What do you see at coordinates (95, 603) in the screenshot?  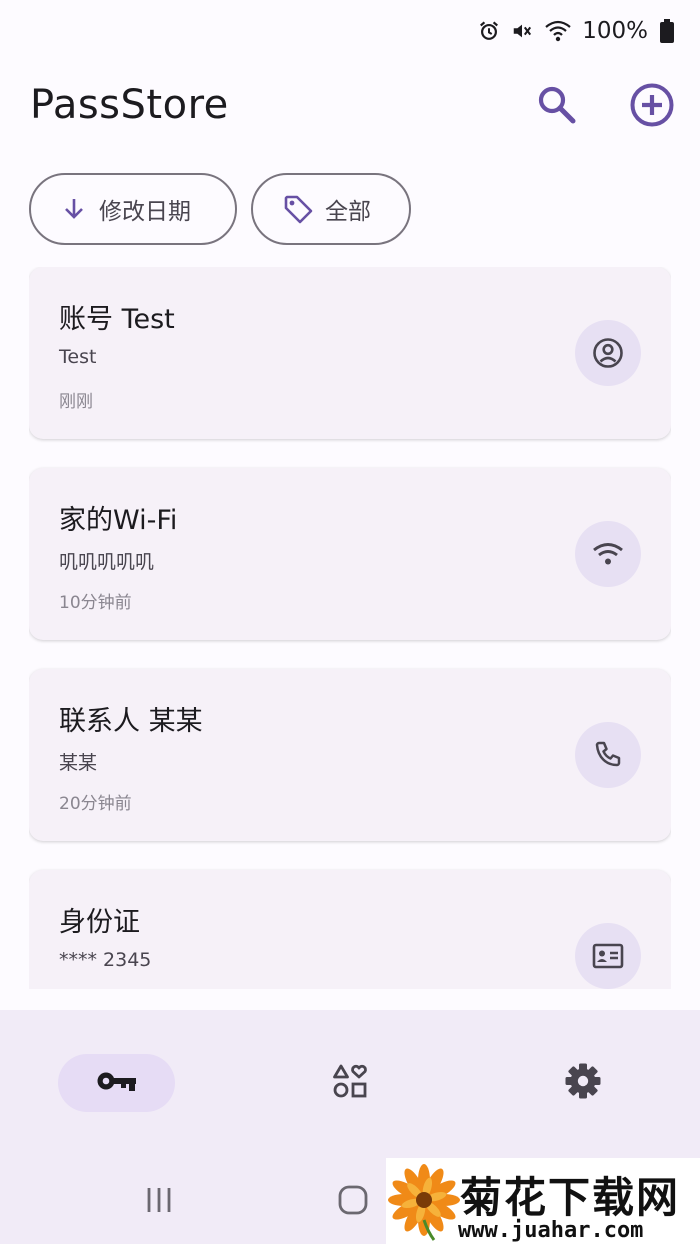 I see `entry-time: 10分钟前` at bounding box center [95, 603].